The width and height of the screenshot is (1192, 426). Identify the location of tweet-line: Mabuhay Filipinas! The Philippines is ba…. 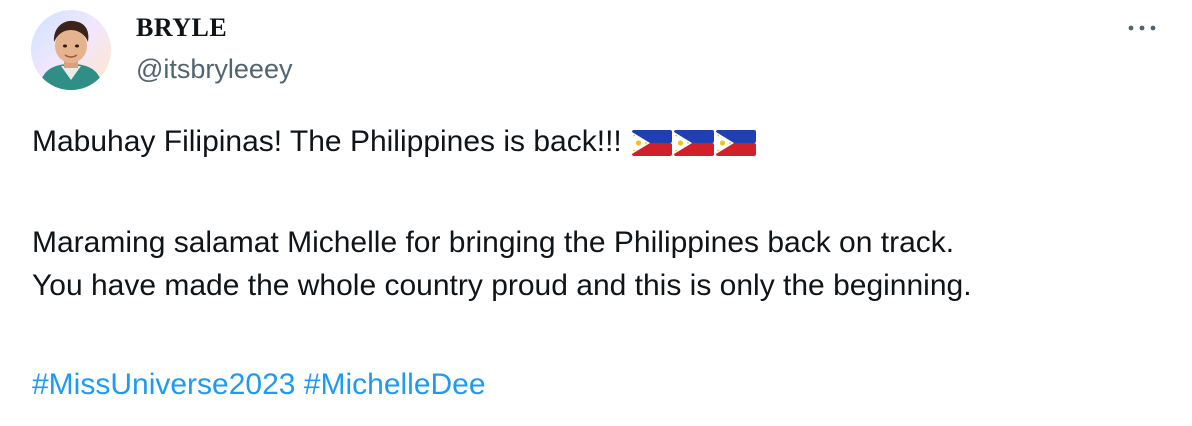
(395, 145).